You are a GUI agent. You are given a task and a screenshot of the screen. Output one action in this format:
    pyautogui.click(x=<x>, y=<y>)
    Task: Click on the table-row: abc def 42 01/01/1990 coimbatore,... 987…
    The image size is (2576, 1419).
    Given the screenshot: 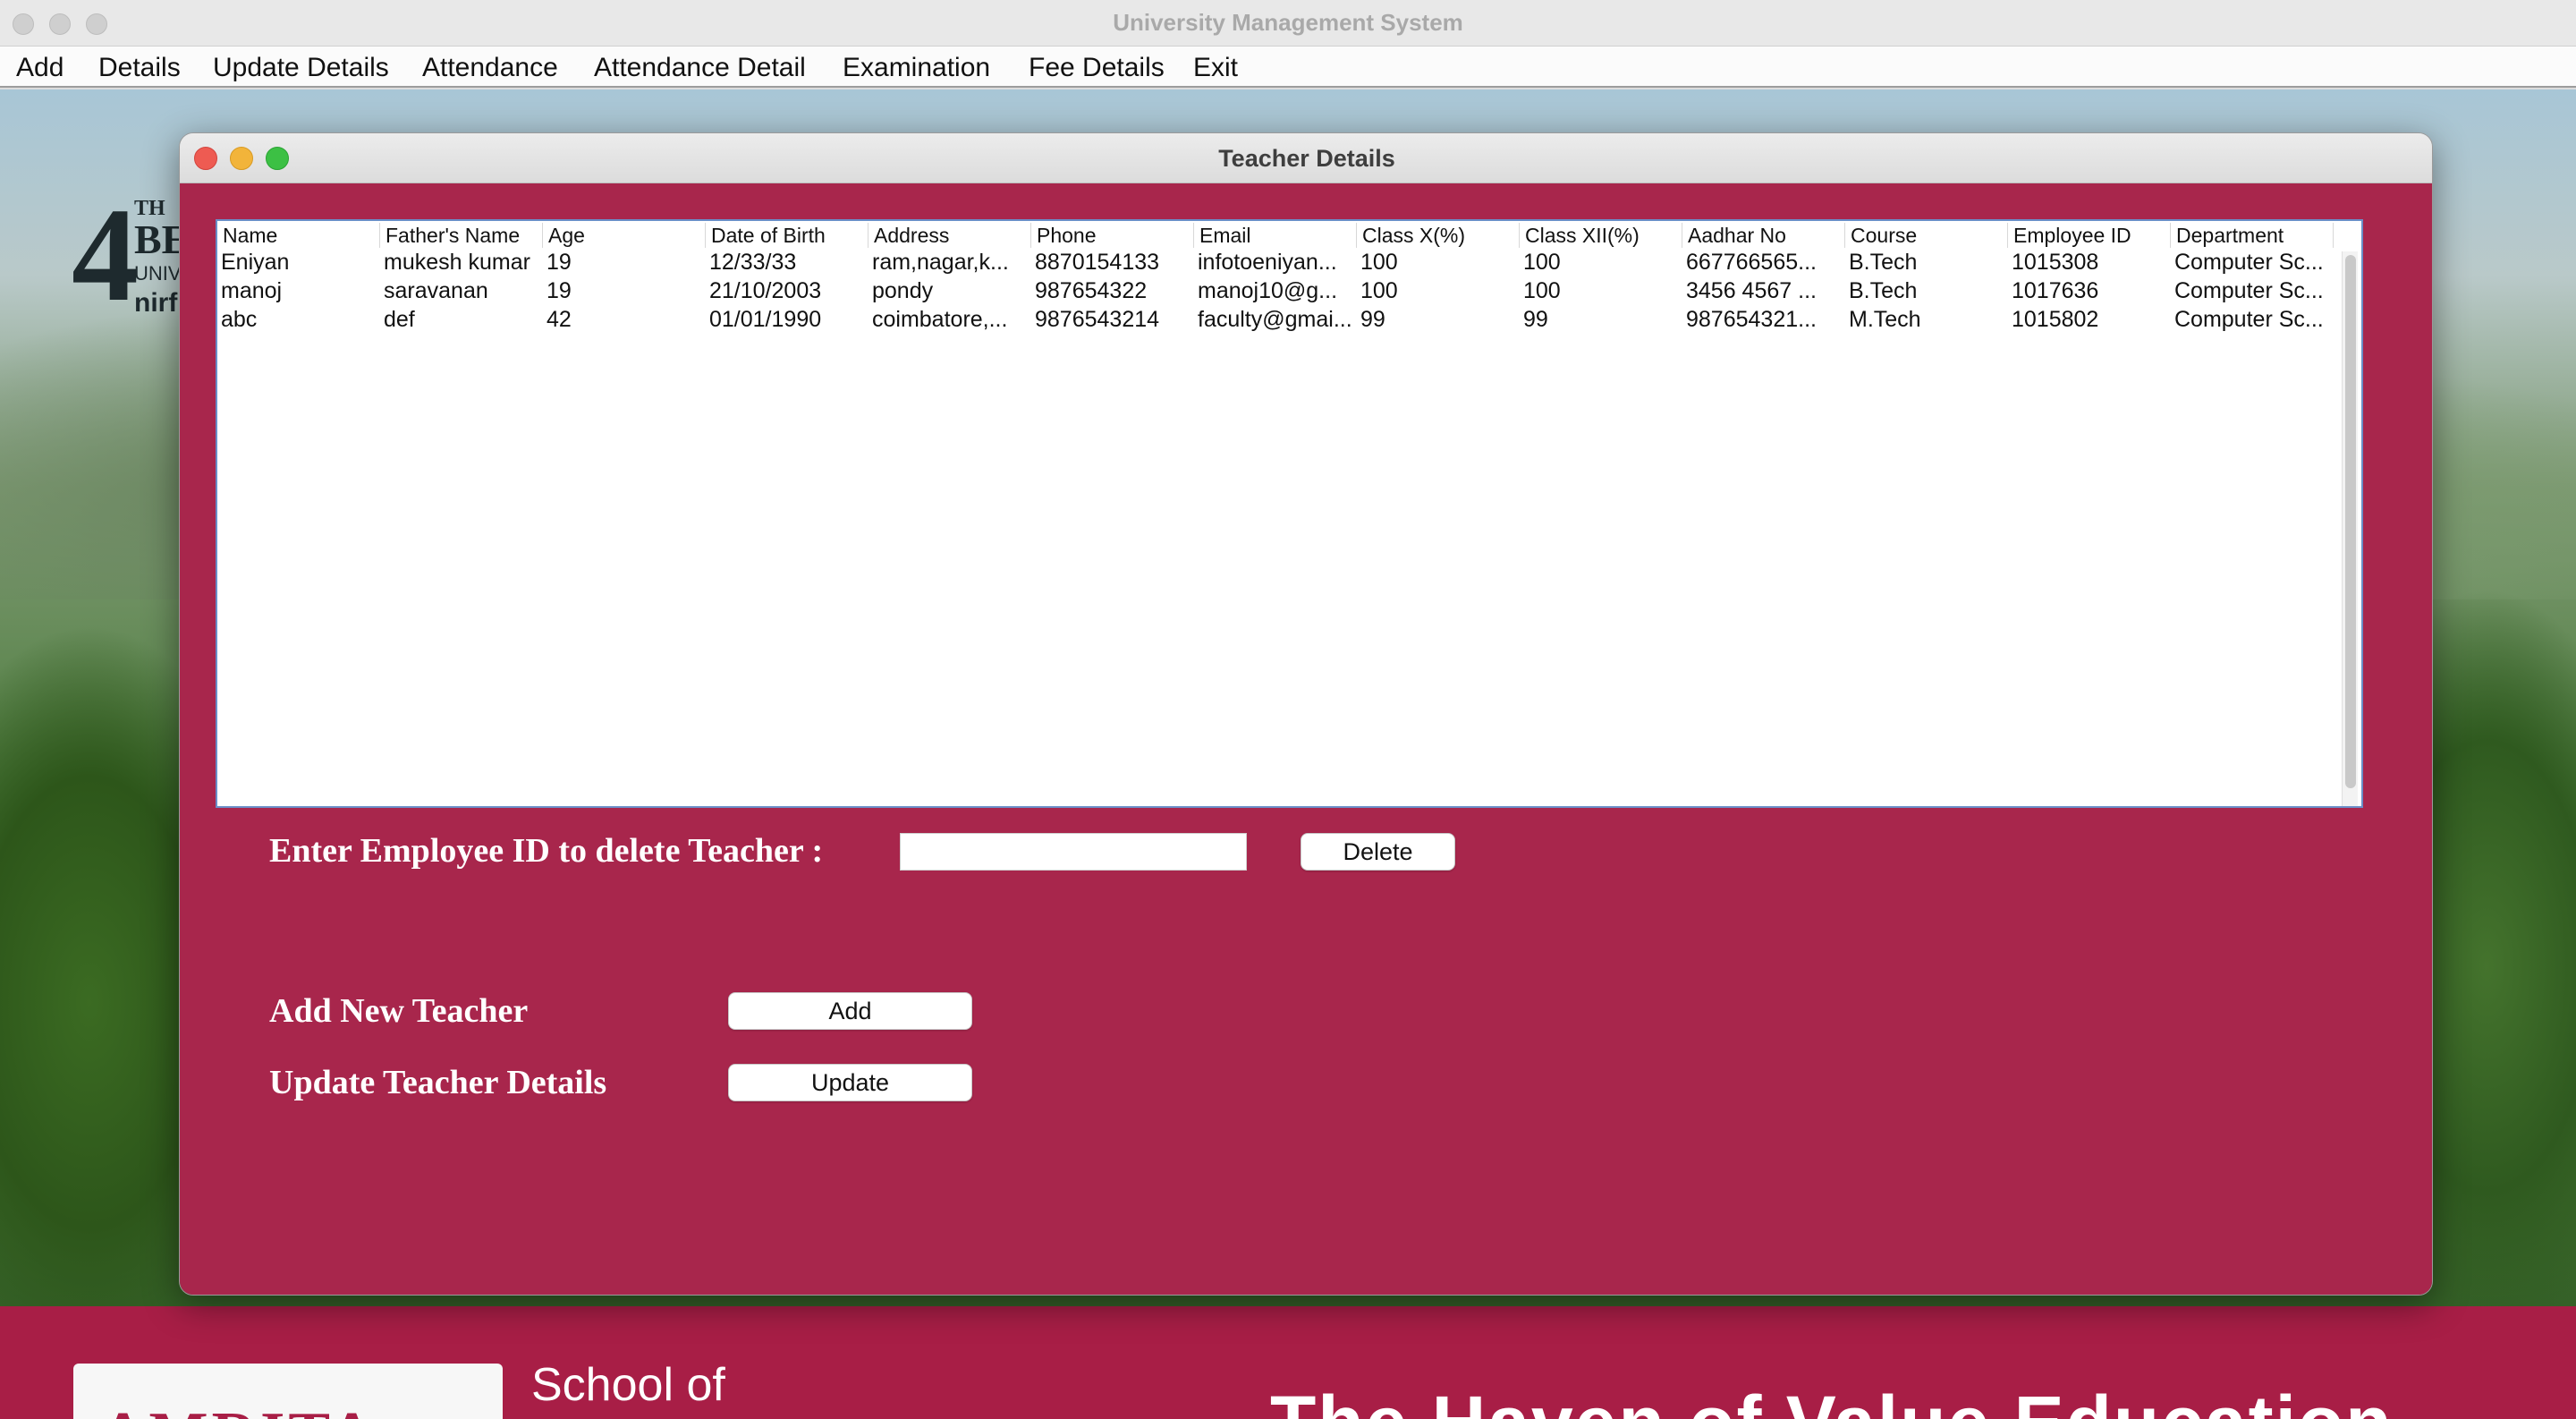 What is the action you would take?
    pyautogui.click(x=1278, y=319)
    